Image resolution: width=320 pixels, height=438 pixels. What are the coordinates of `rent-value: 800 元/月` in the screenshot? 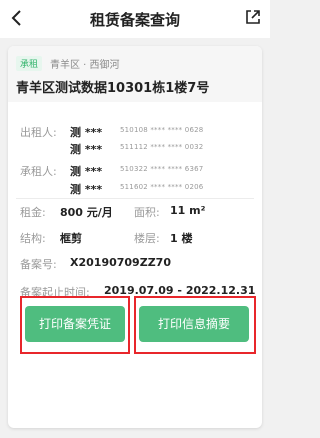 It's located at (86, 212).